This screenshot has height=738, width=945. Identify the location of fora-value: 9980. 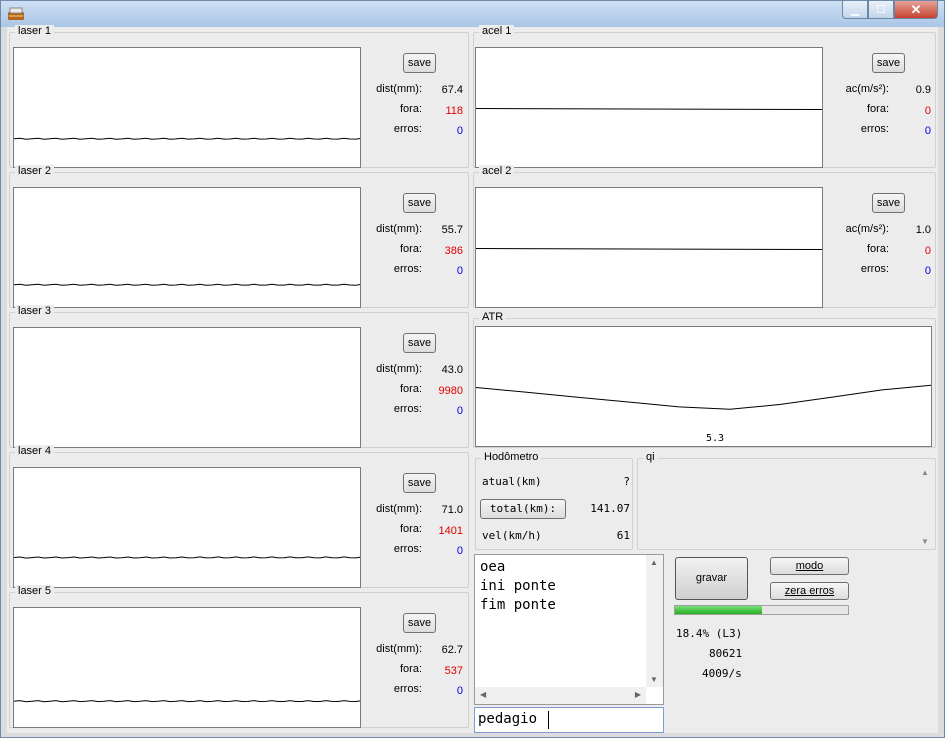
(450, 391).